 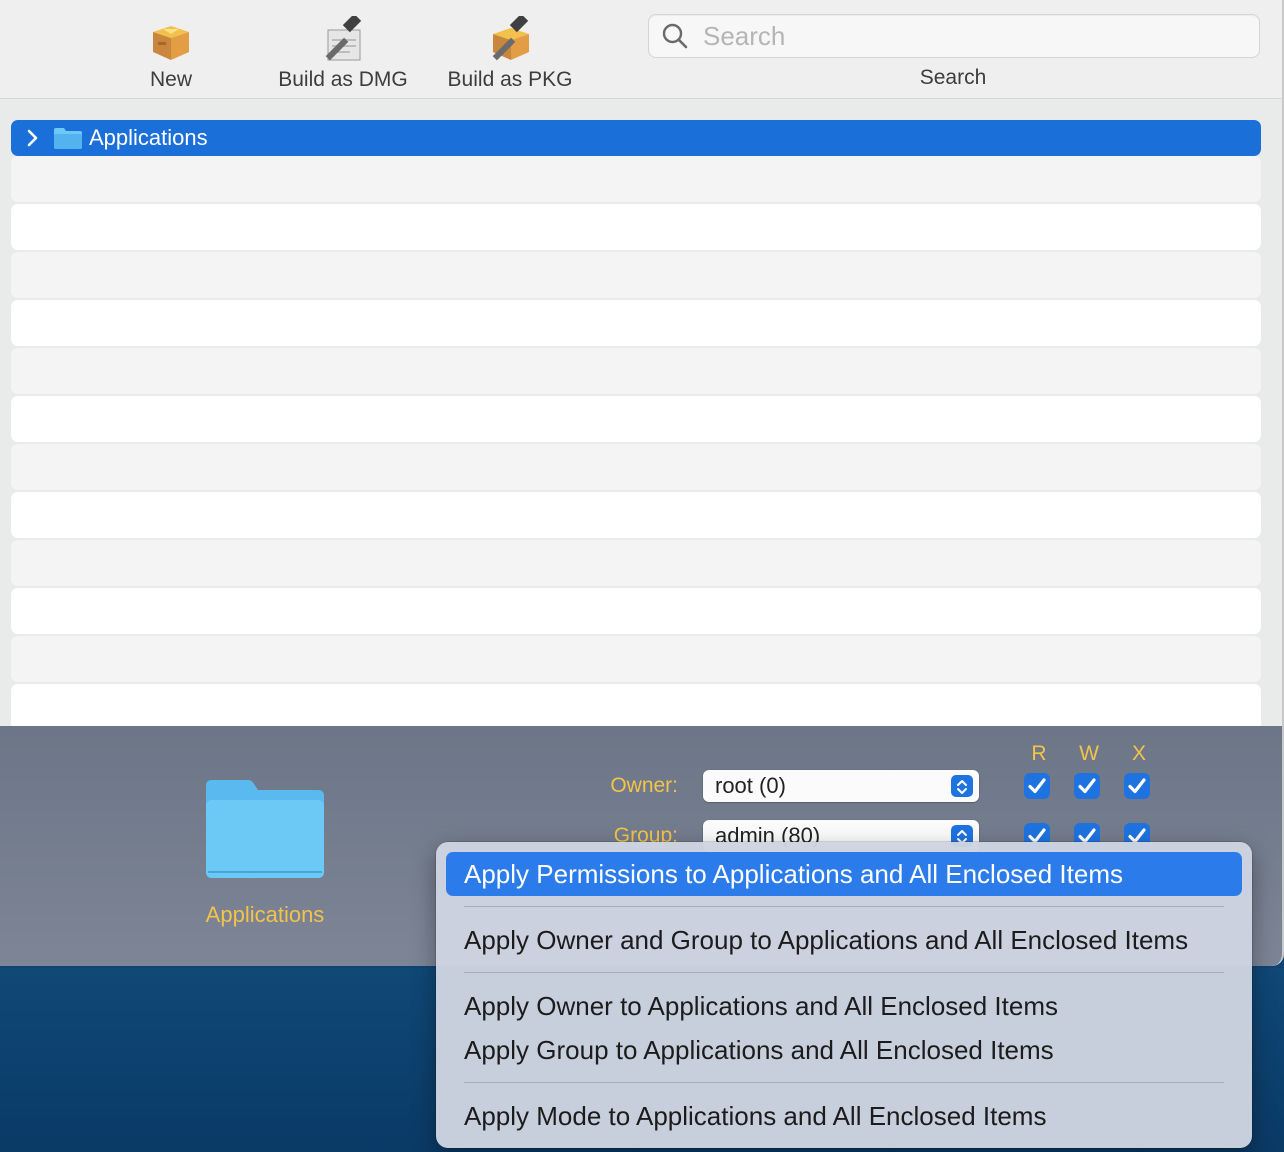 What do you see at coordinates (962, 786) in the screenshot?
I see `chevron-updown-icon` at bounding box center [962, 786].